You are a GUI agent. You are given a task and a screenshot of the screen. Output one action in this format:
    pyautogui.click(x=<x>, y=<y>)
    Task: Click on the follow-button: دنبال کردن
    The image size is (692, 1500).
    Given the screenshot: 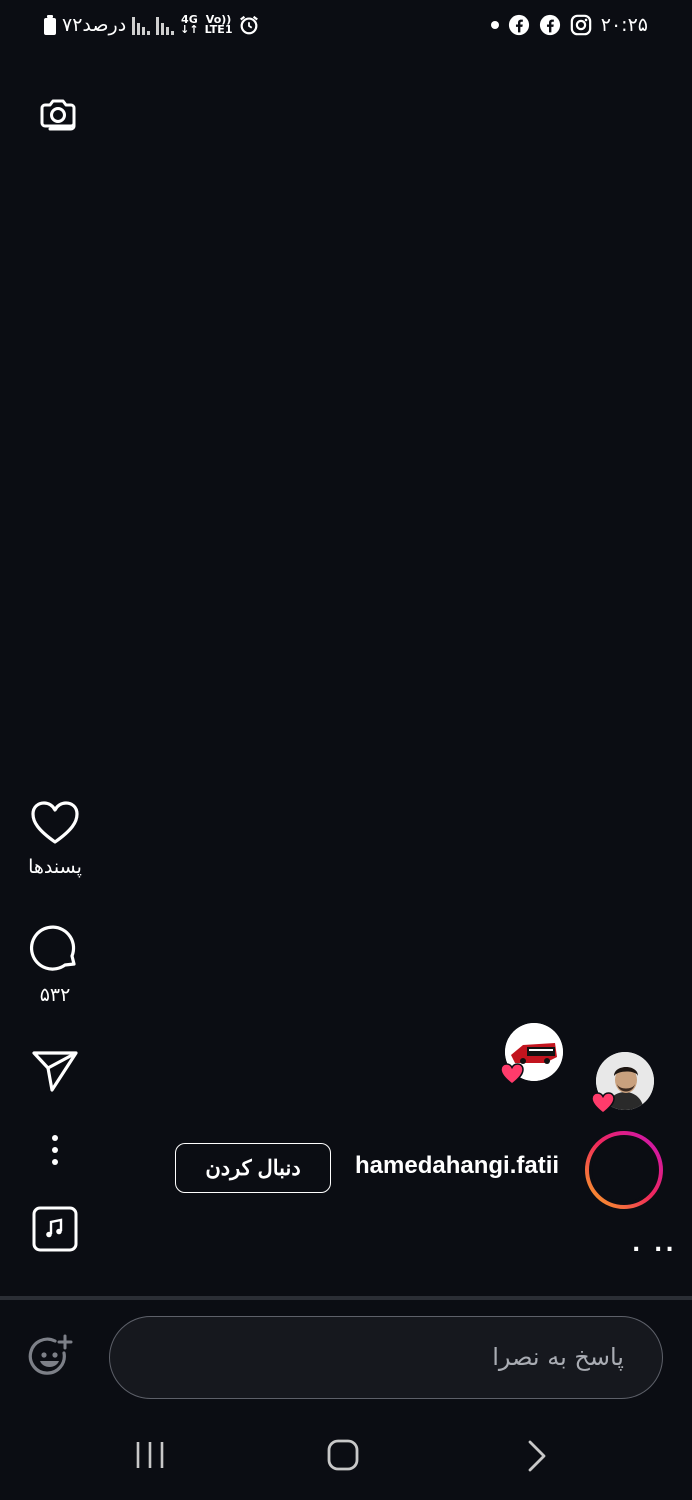 What is the action you would take?
    pyautogui.click(x=253, y=1168)
    